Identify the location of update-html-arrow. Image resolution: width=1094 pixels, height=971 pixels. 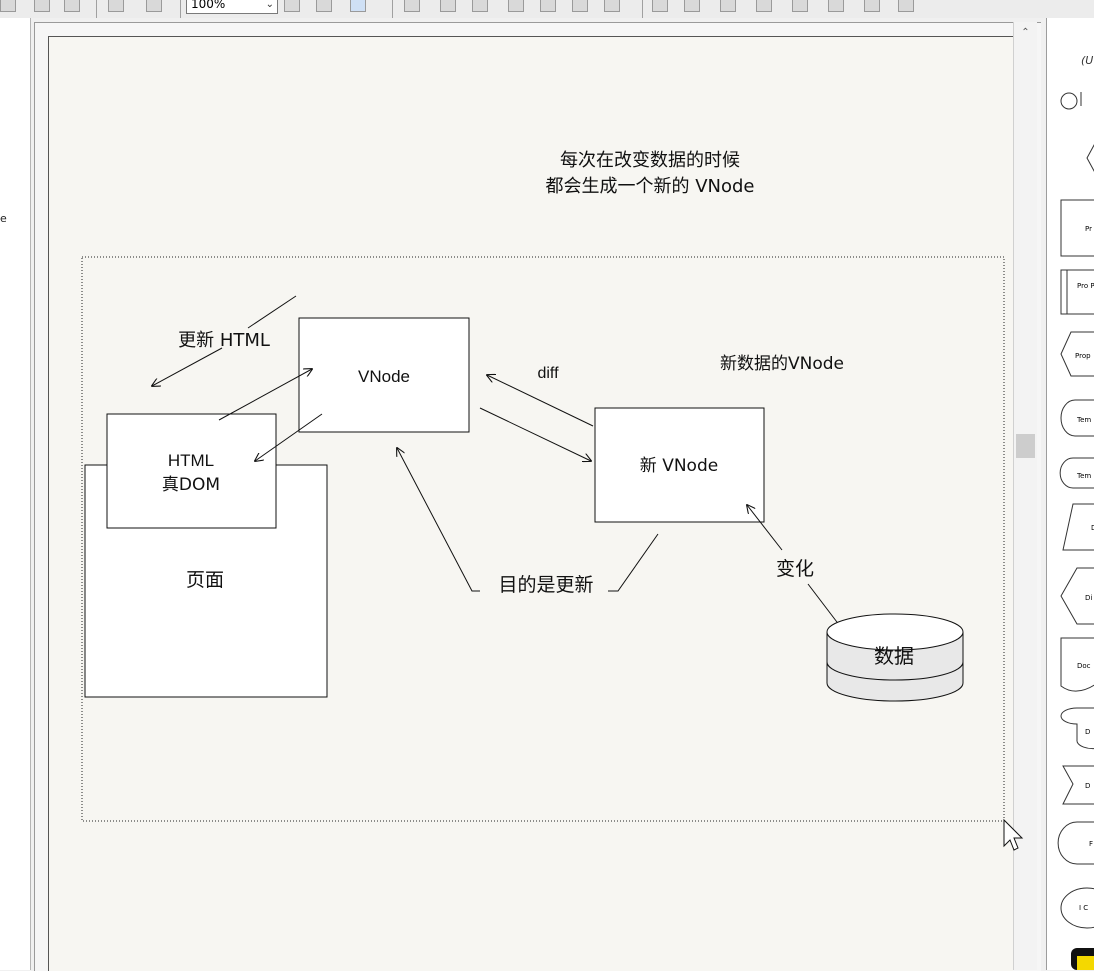
(187, 366).